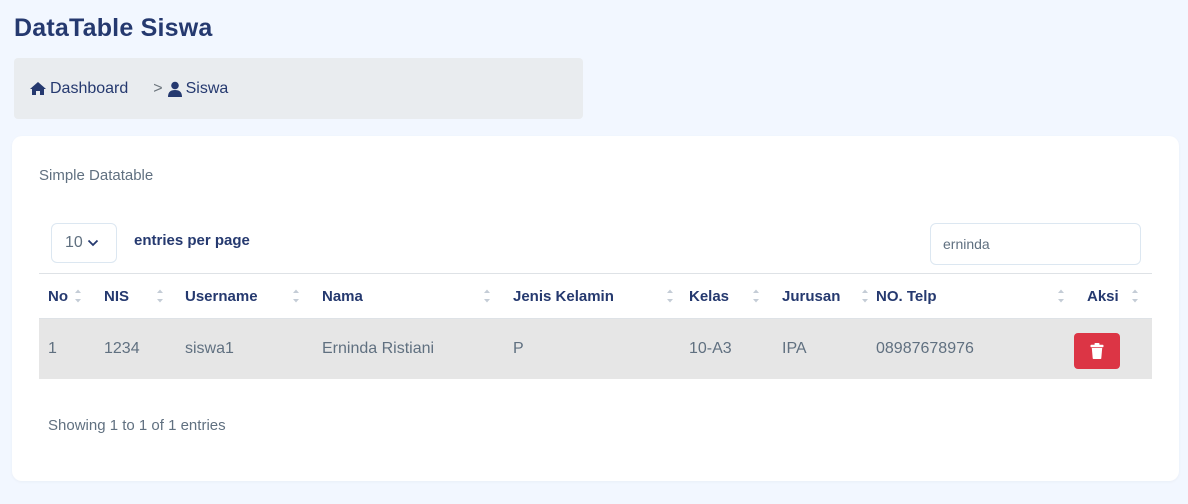 The width and height of the screenshot is (1188, 504). Describe the element at coordinates (113, 28) in the screenshot. I see `page-title: DataTable Siswa` at that location.